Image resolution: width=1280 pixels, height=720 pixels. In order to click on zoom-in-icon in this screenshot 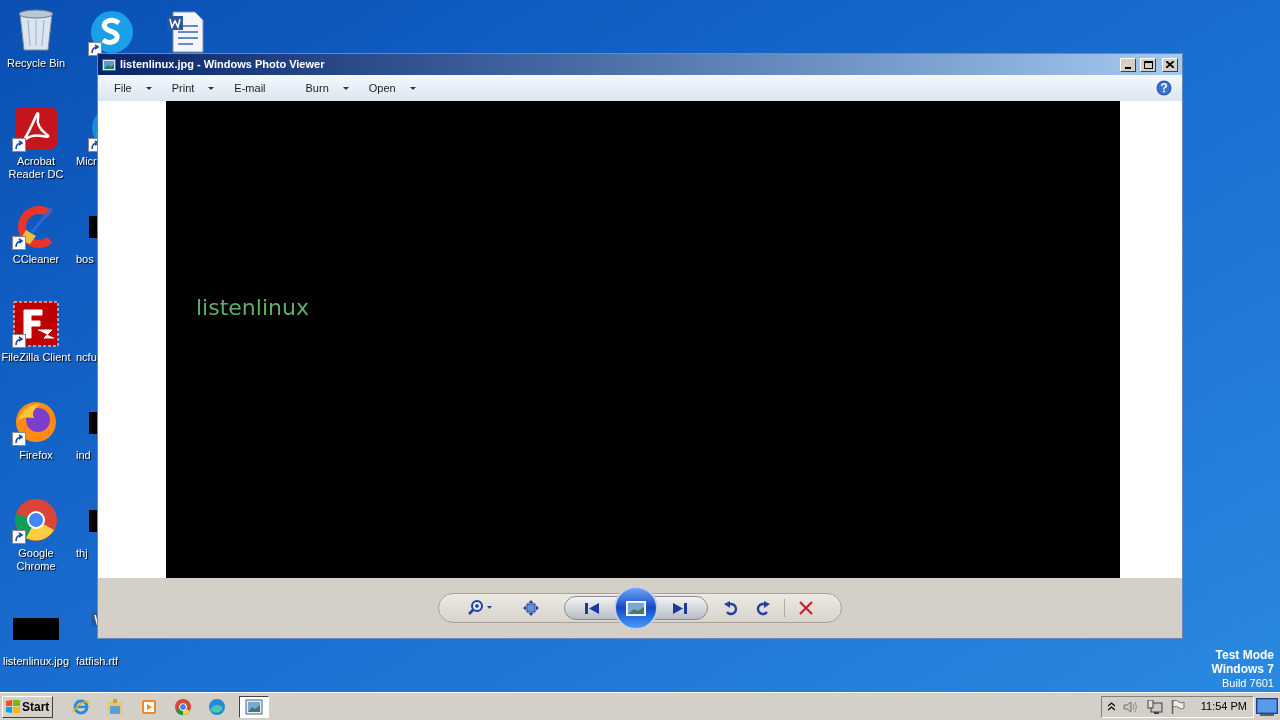, I will do `click(480, 608)`.